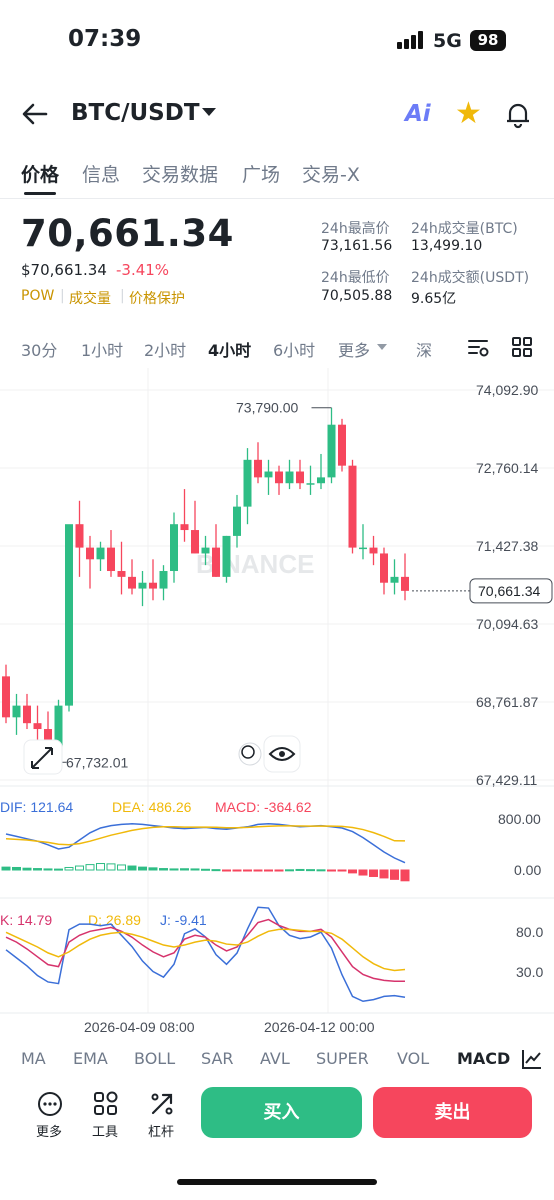 The image size is (554, 1200). What do you see at coordinates (281, 1112) in the screenshot?
I see `buy-button: 买入` at bounding box center [281, 1112].